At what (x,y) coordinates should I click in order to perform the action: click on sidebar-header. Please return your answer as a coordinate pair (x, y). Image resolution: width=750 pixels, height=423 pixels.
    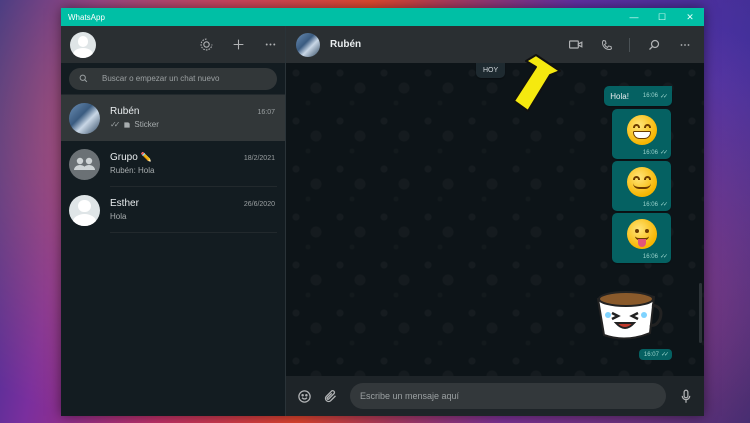
    Looking at the image, I should click on (173, 44).